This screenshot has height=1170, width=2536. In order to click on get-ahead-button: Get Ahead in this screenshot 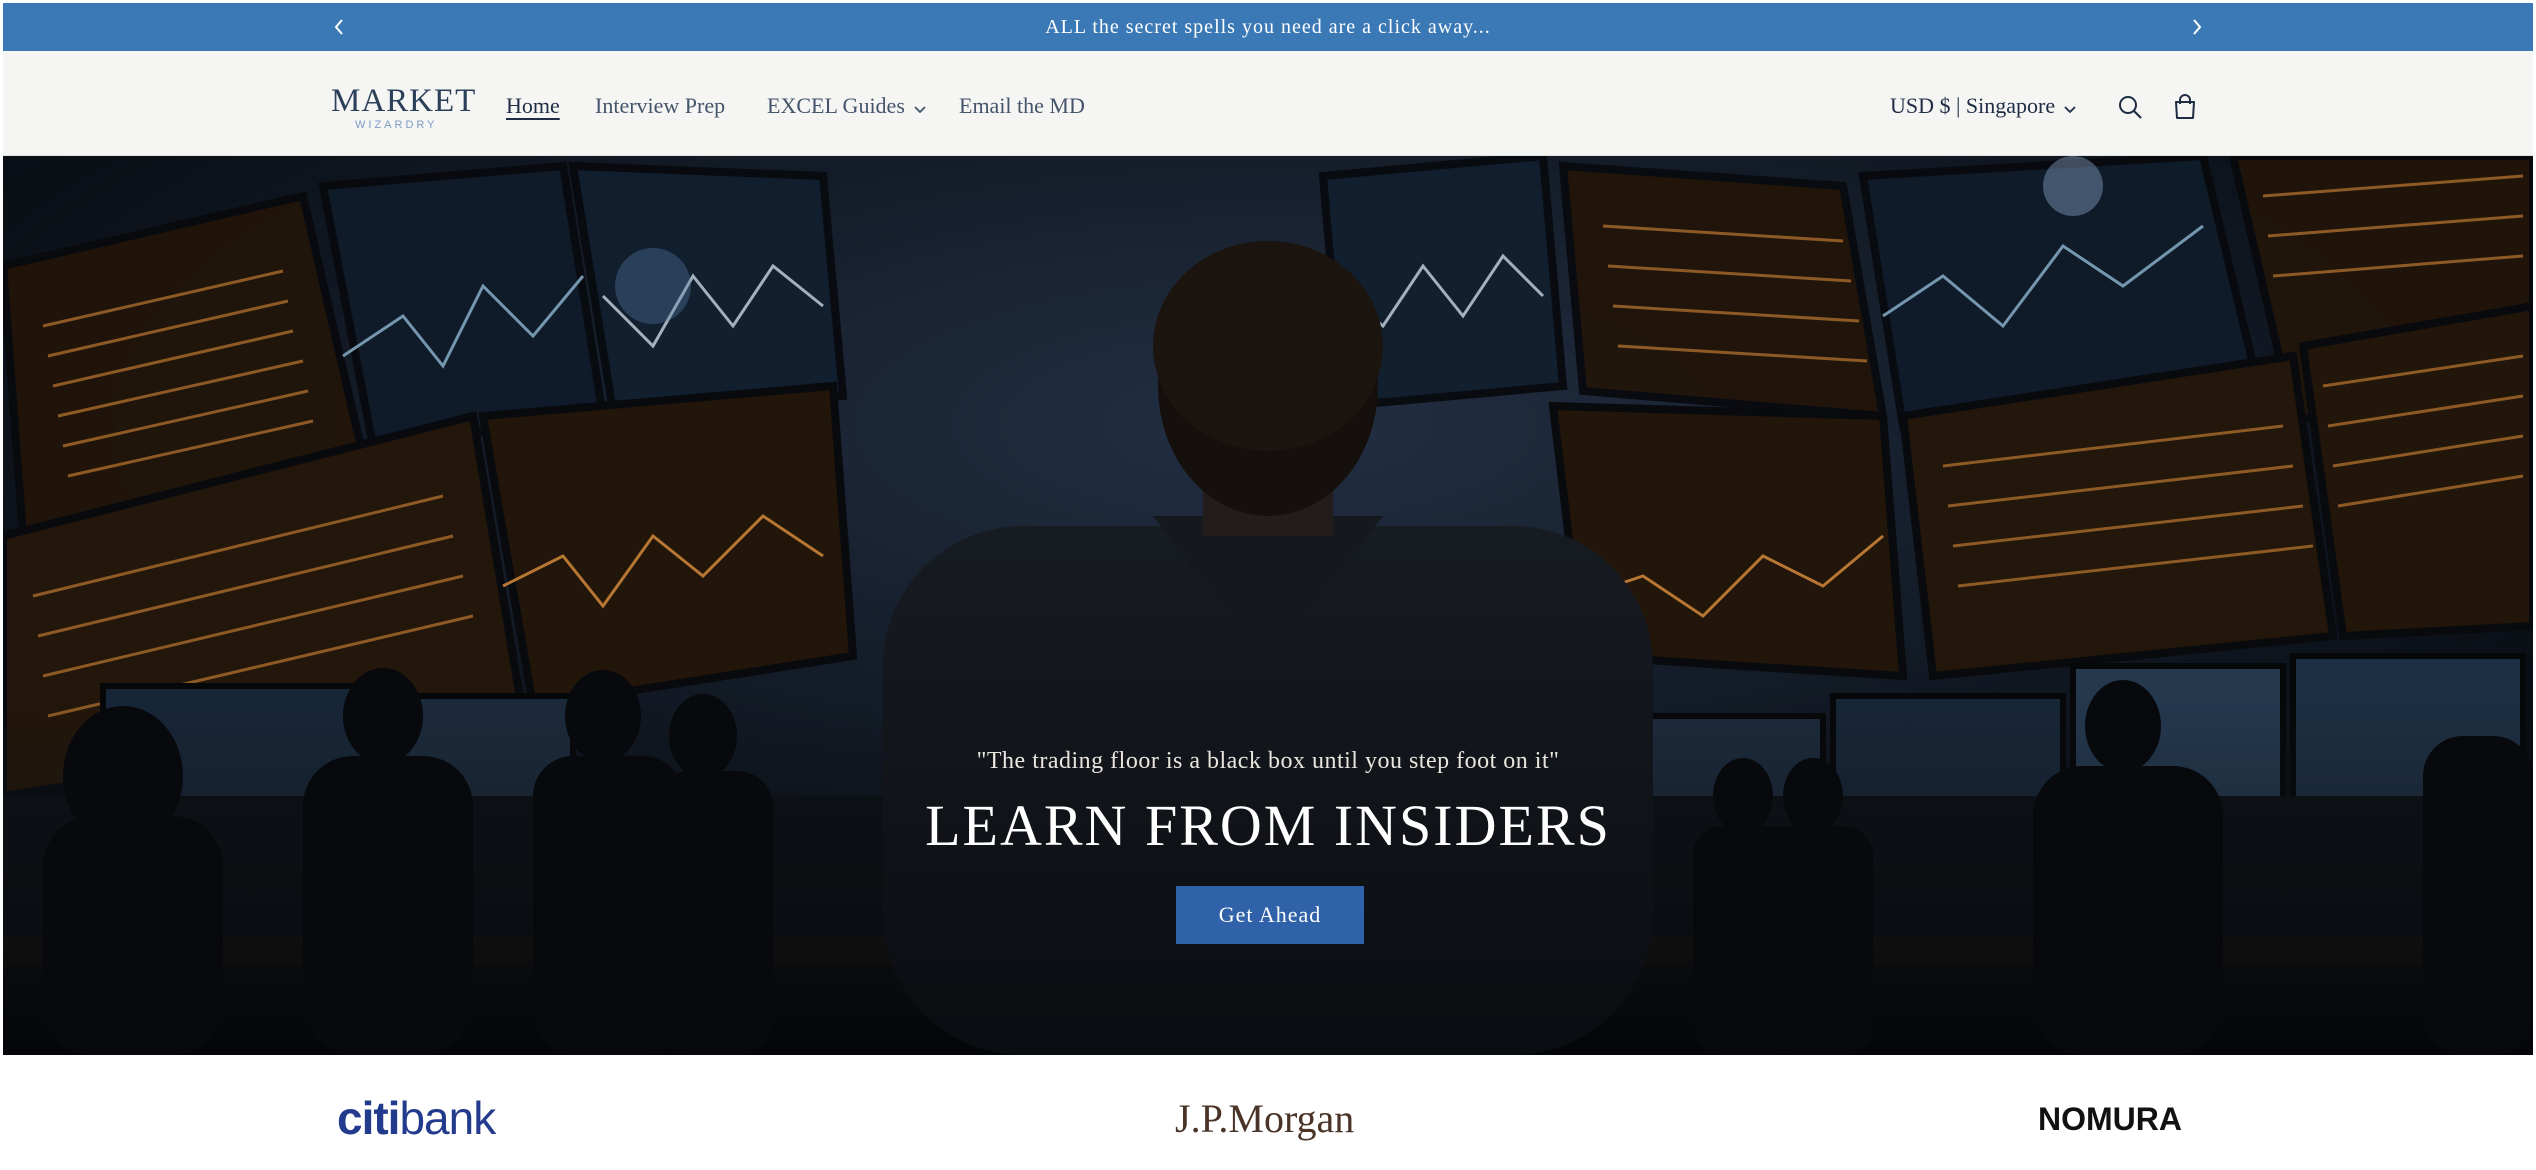, I will do `click(1270, 915)`.